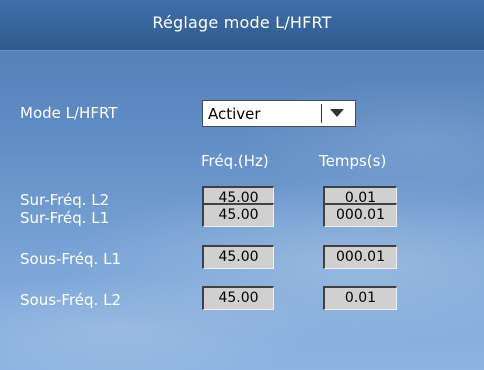 This screenshot has height=370, width=484. What do you see at coordinates (65, 218) in the screenshot?
I see `row-label-sur-freq-l1: Sur-Fréq. L1` at bounding box center [65, 218].